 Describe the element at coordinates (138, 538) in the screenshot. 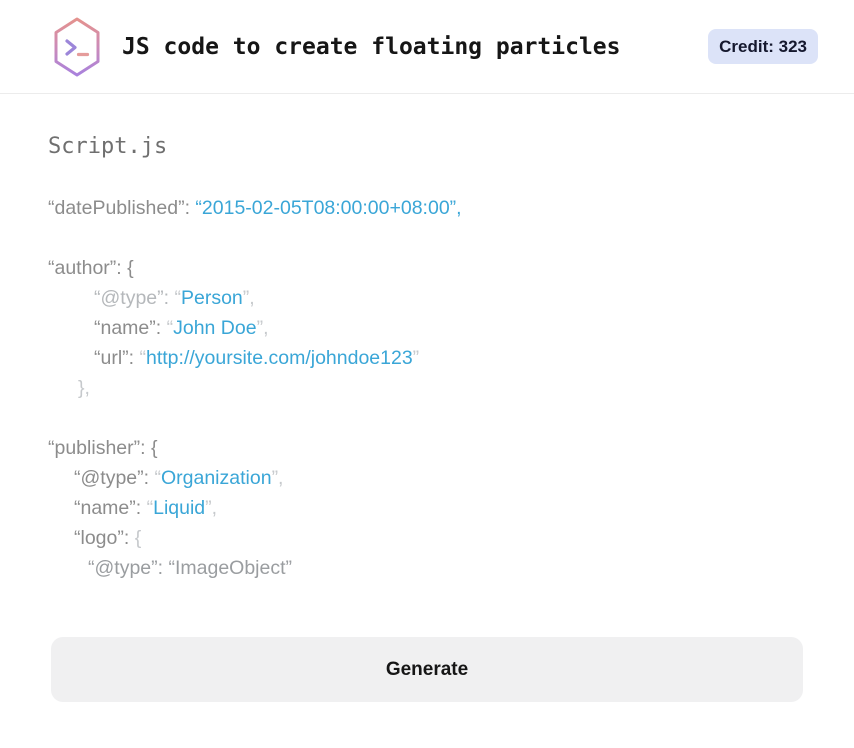

I see `code-segment: {` at that location.